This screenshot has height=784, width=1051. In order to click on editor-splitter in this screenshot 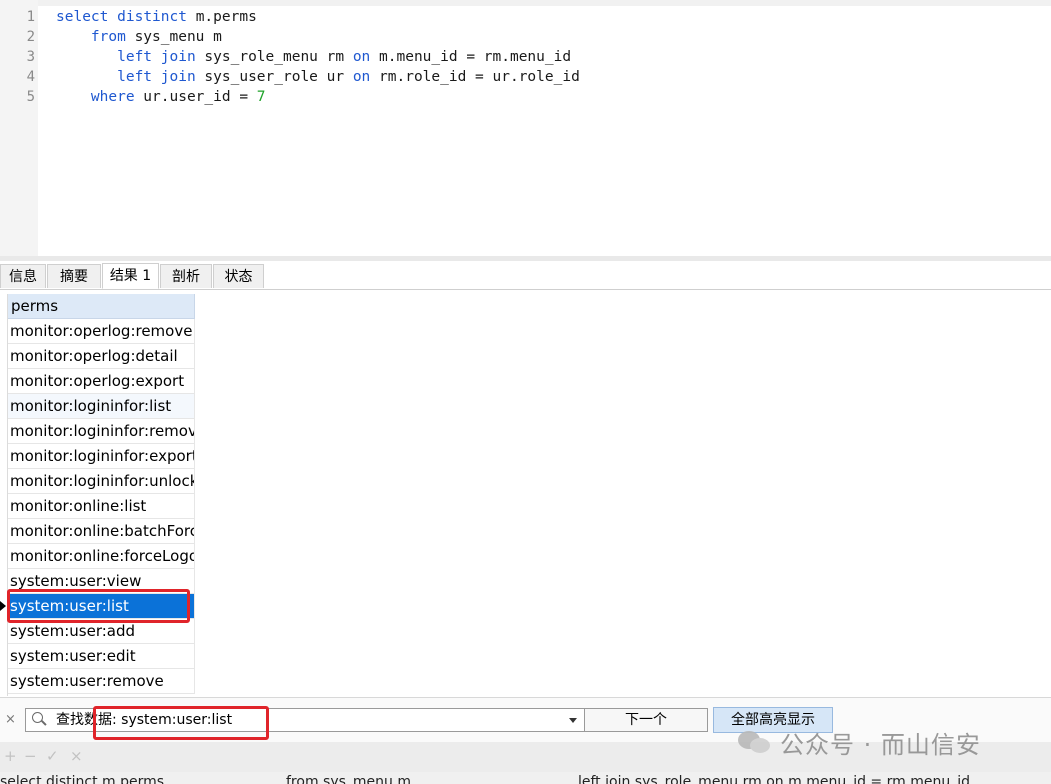, I will do `click(525, 258)`.